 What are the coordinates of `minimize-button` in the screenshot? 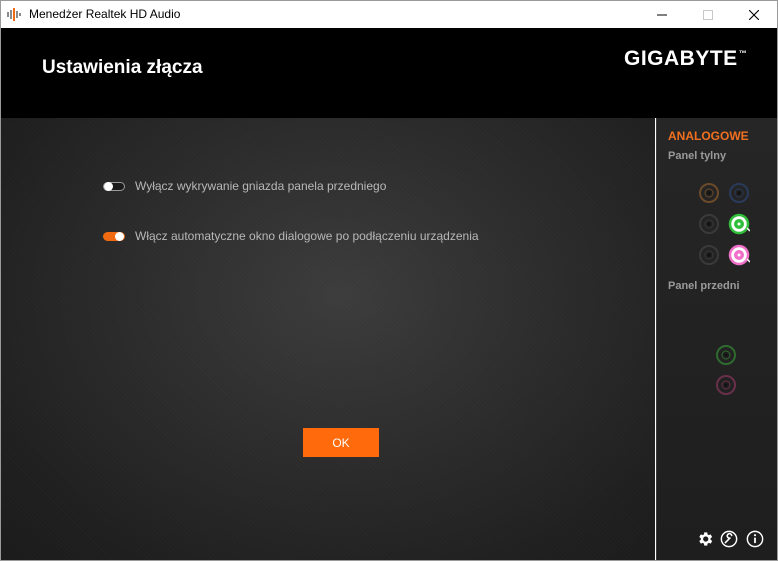 It's located at (662, 14).